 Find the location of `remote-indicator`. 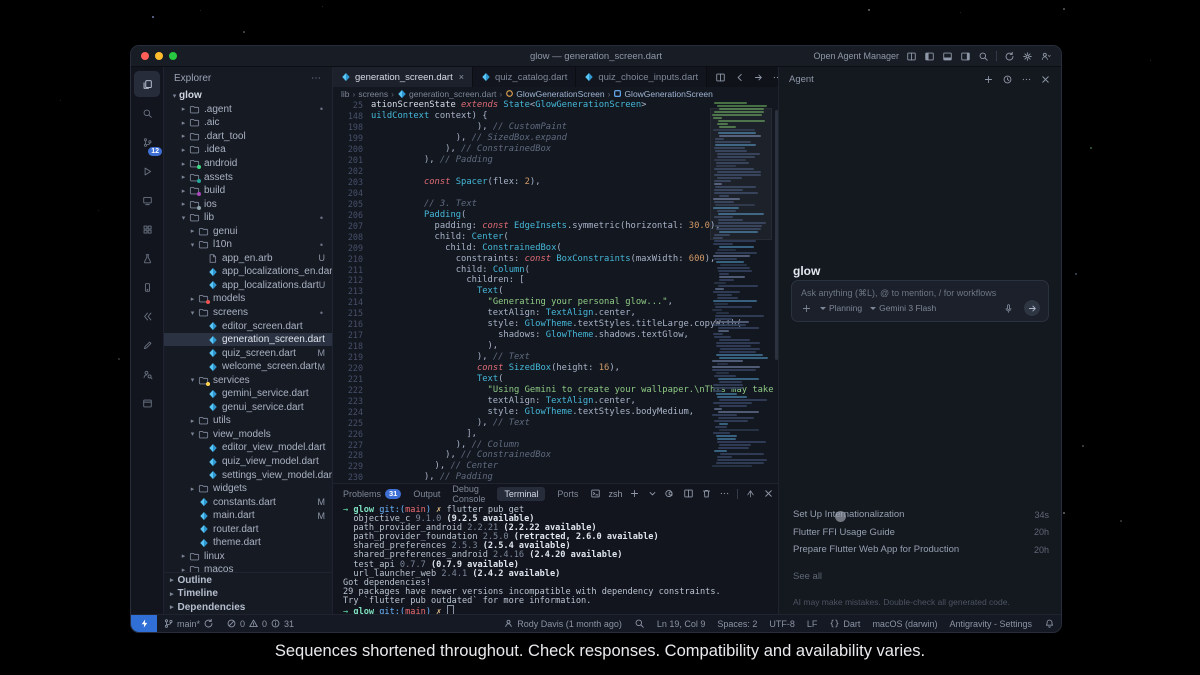

remote-indicator is located at coordinates (144, 623).